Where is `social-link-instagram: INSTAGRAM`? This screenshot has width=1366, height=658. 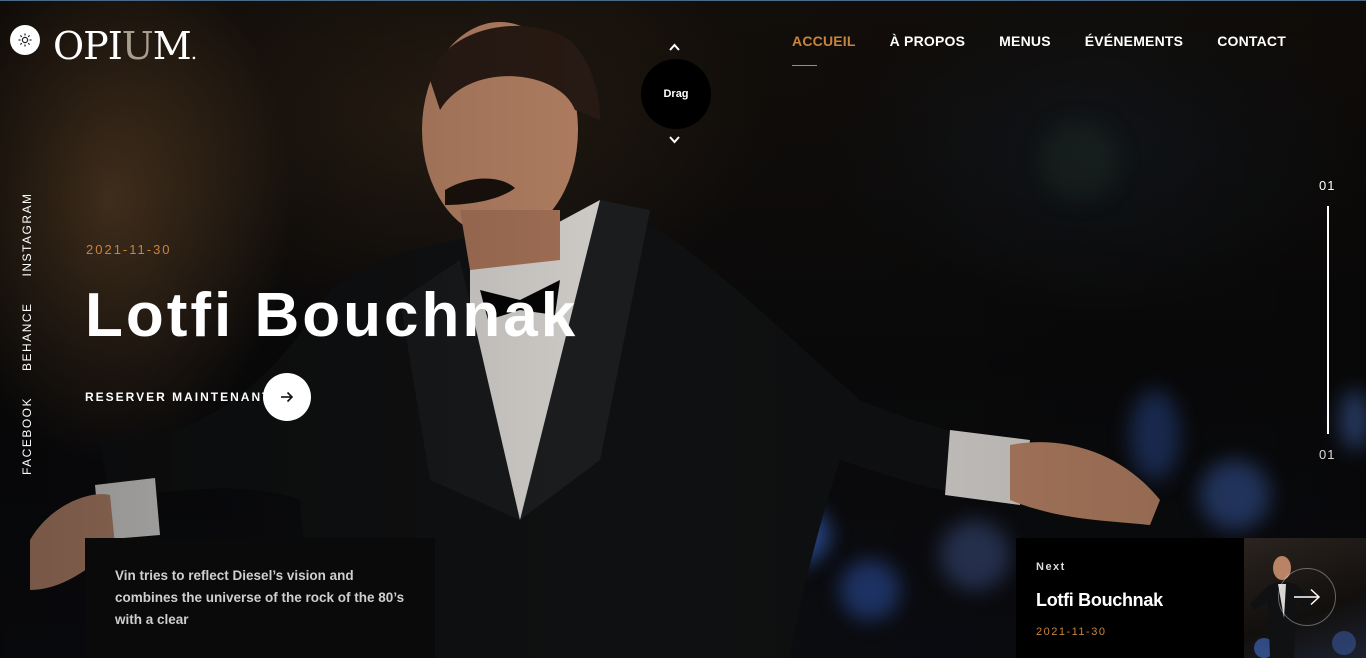
social-link-instagram: INSTAGRAM is located at coordinates (27, 235).